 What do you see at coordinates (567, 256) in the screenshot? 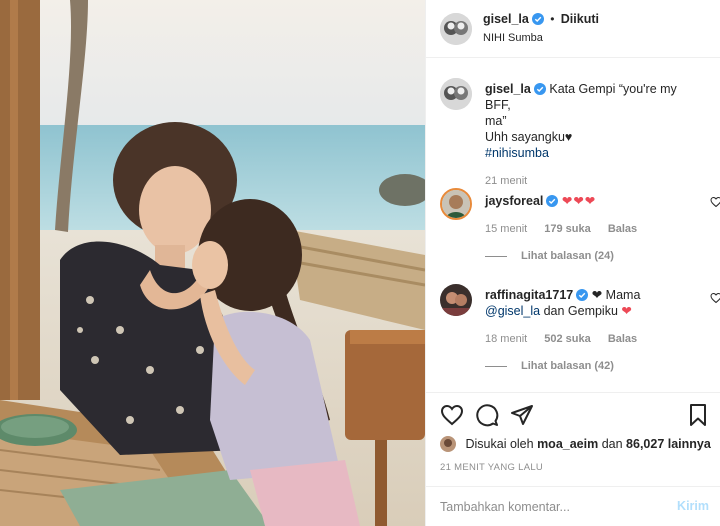
I see `view-replies-label: Lihat balasan (24)` at bounding box center [567, 256].